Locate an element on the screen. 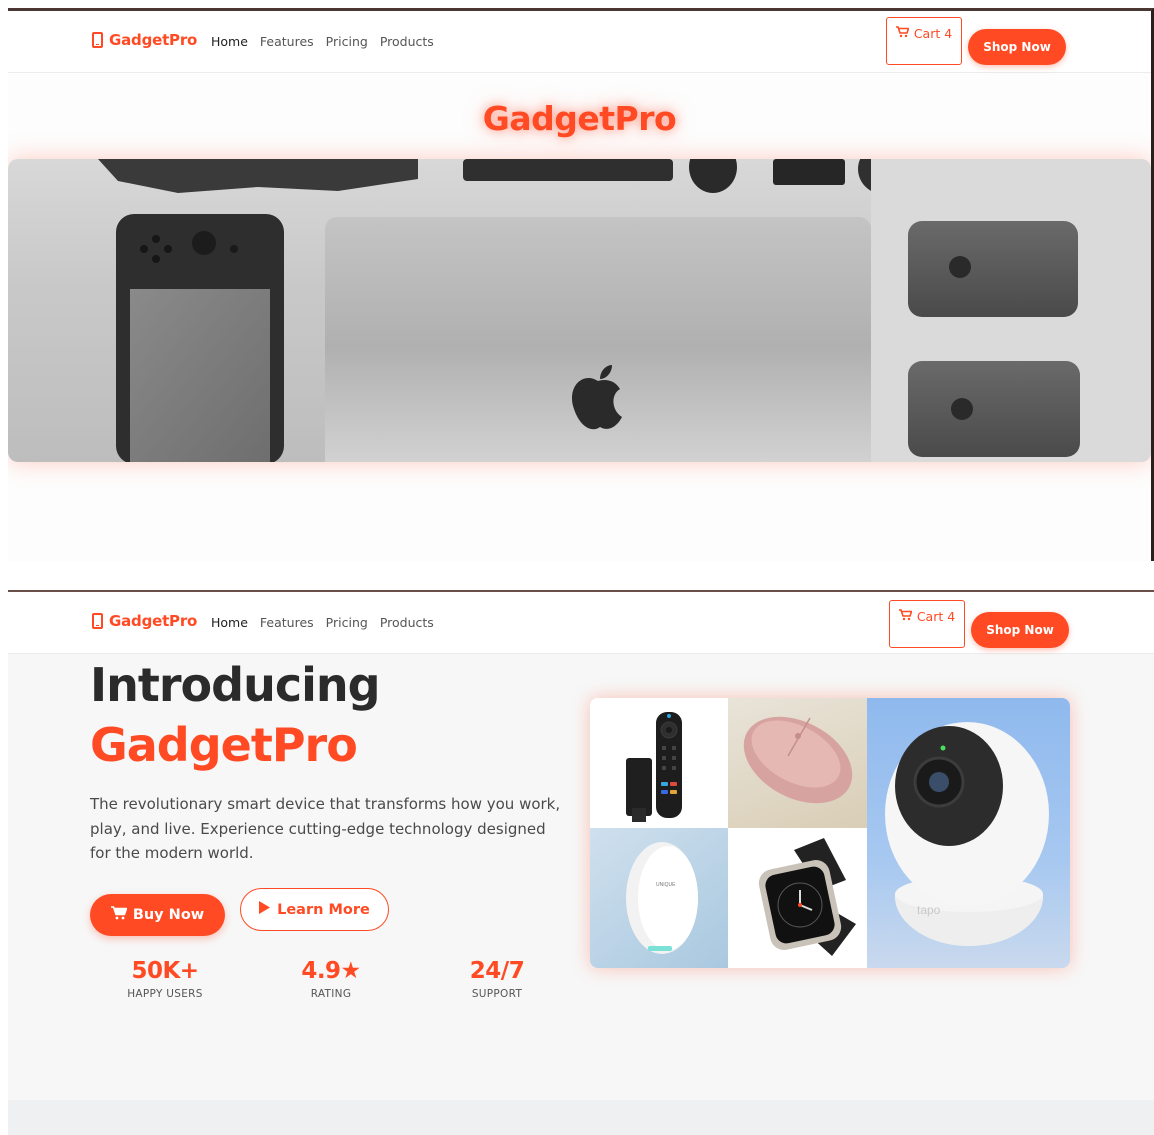 The image size is (1154, 1135). product-tile-smart-hub: UNIQUE is located at coordinates (659, 898).